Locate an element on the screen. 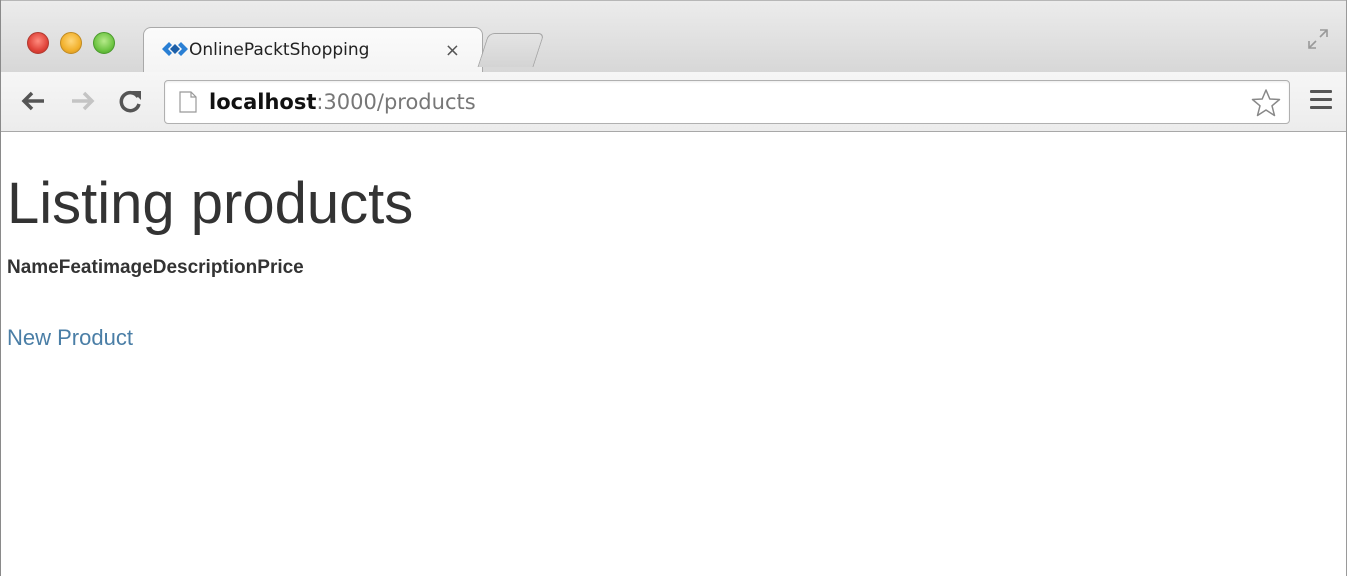 This screenshot has height=576, width=1347. minimize-window-icon is located at coordinates (71, 43).